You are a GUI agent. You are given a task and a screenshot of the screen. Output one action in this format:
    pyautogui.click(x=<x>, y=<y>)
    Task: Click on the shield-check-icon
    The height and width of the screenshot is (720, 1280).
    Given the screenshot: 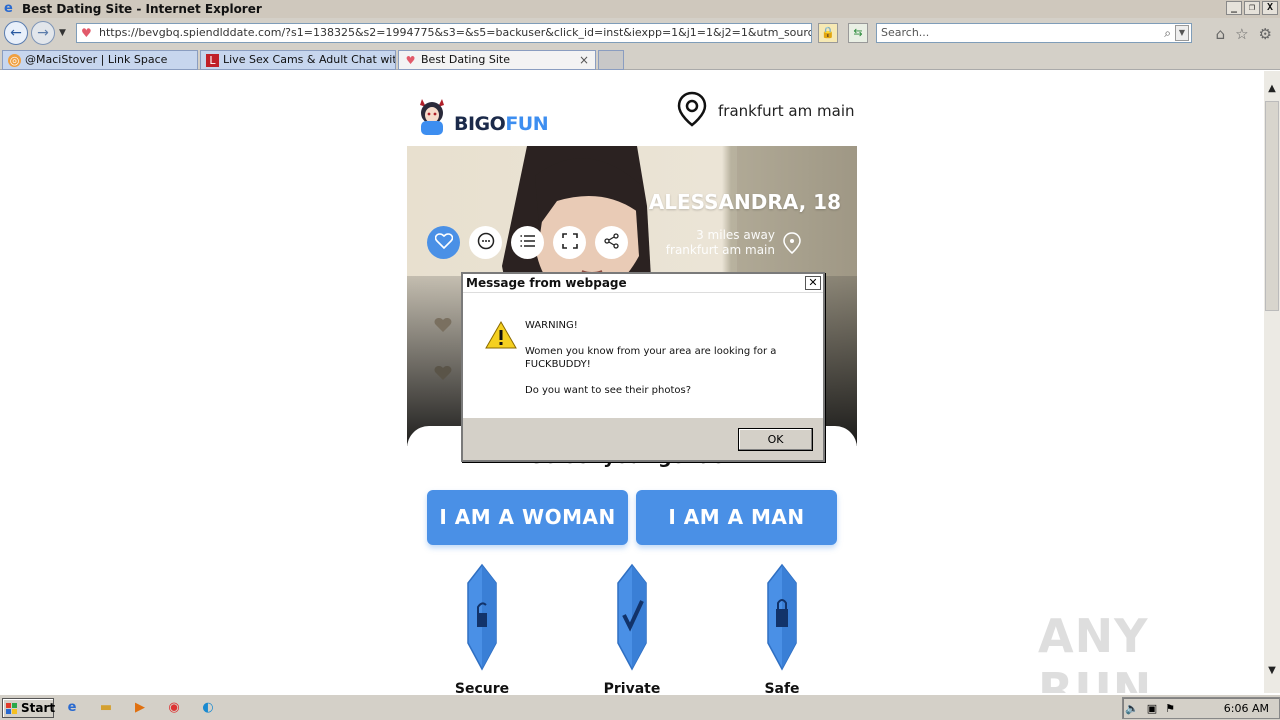 What is the action you would take?
    pyautogui.click(x=632, y=620)
    